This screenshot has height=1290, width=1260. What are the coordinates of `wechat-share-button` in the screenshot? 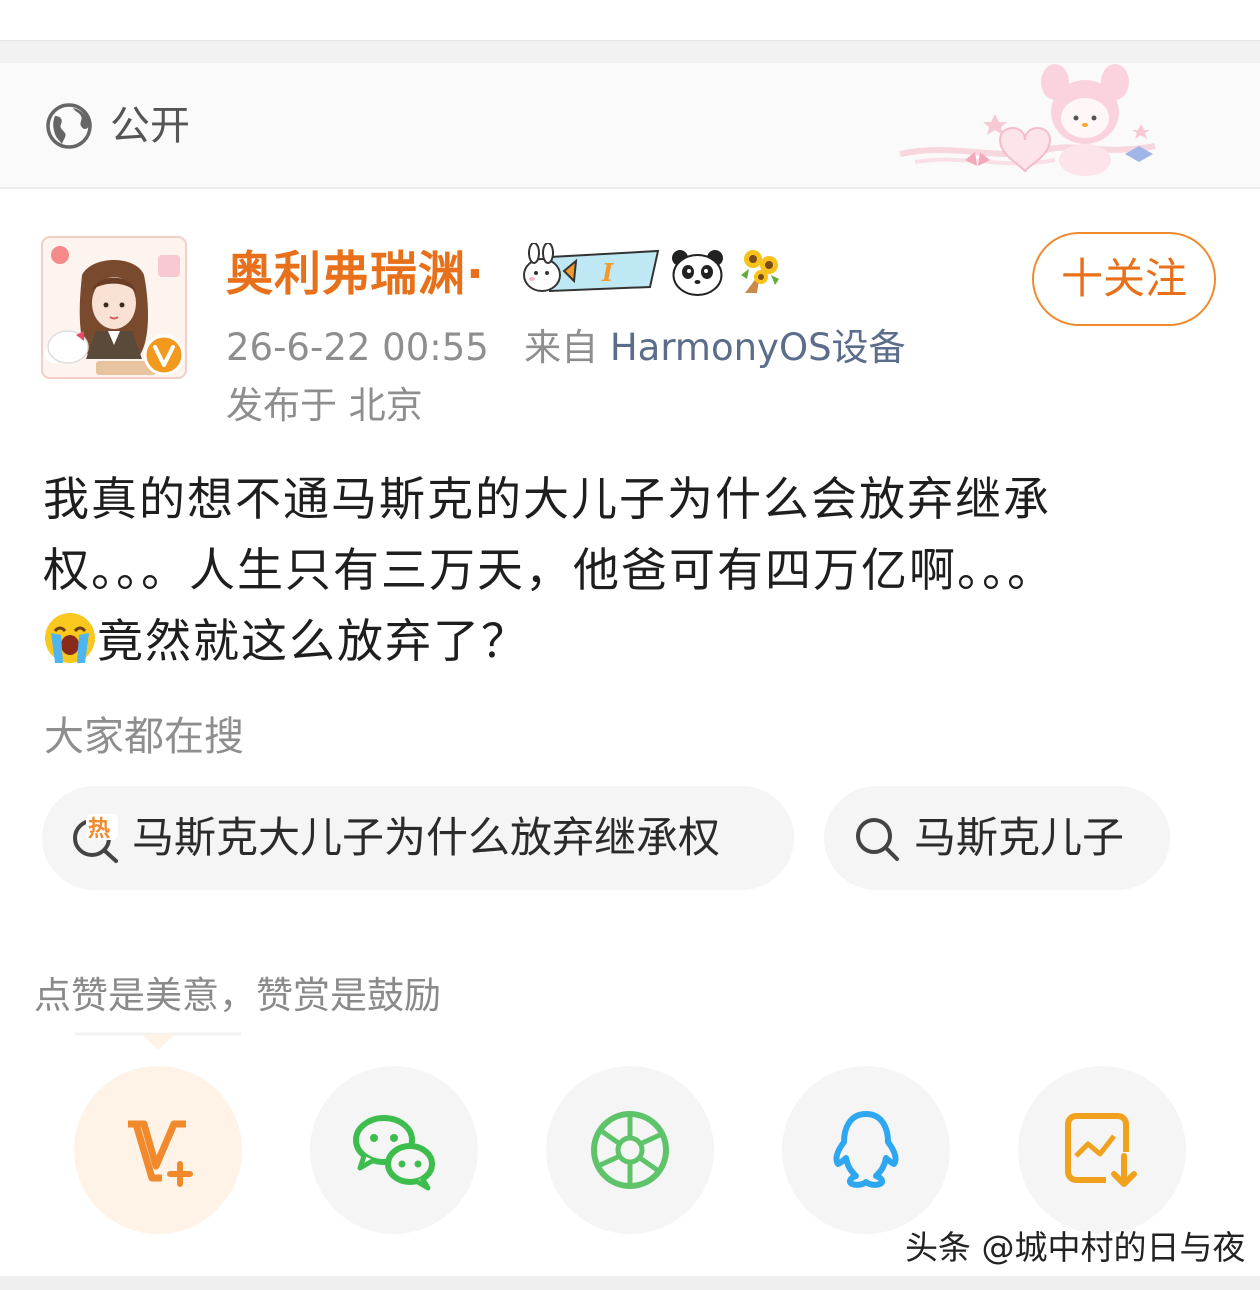 It's located at (394, 1150).